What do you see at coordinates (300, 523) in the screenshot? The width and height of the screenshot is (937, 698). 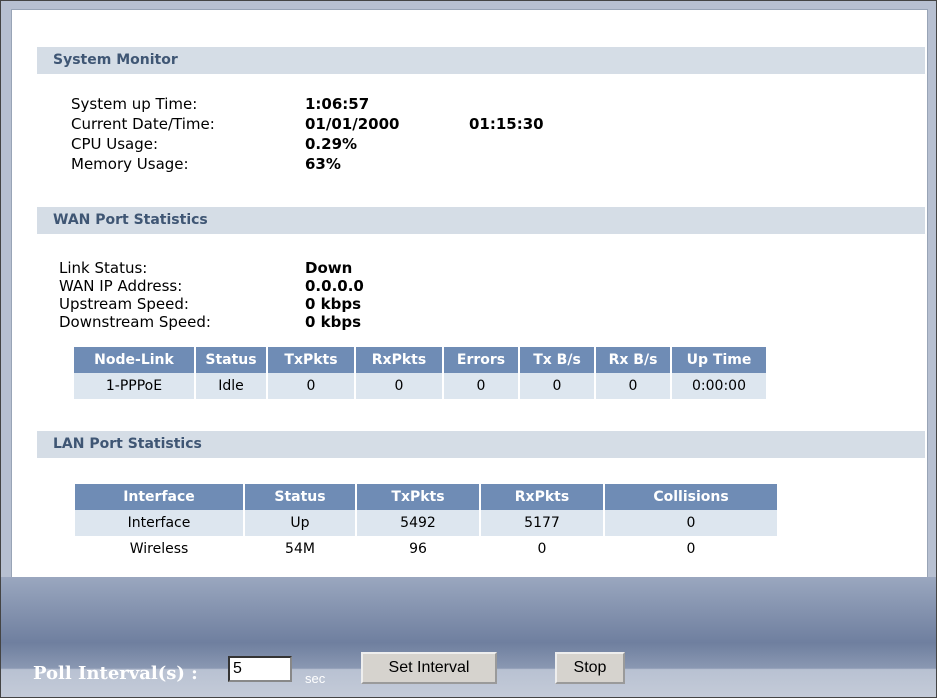 I see `lan-cell-status: Up` at bounding box center [300, 523].